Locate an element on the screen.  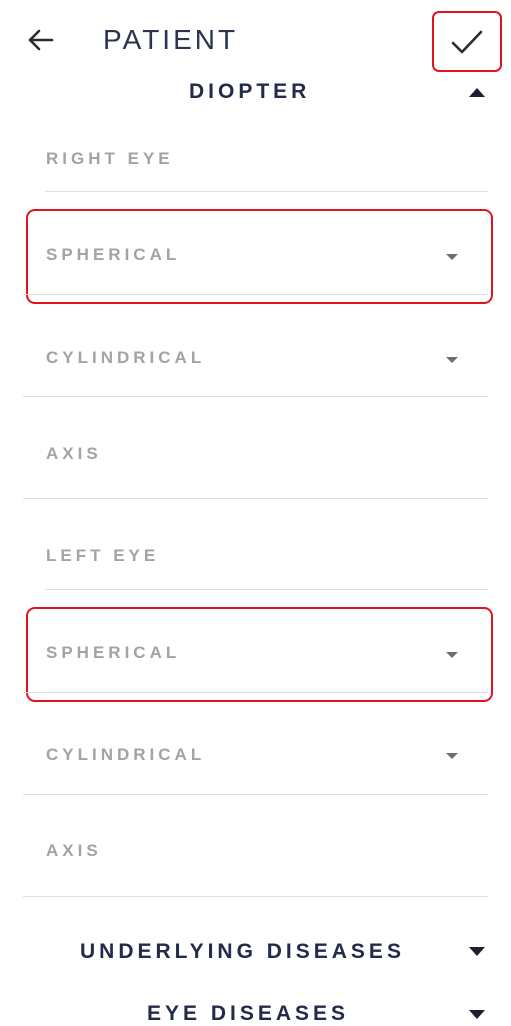
confirm-button is located at coordinates (467, 41).